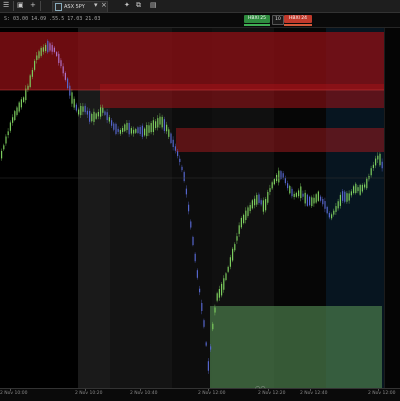 The width and height of the screenshot is (400, 401). What do you see at coordinates (392, 208) in the screenshot?
I see `price-scale` at bounding box center [392, 208].